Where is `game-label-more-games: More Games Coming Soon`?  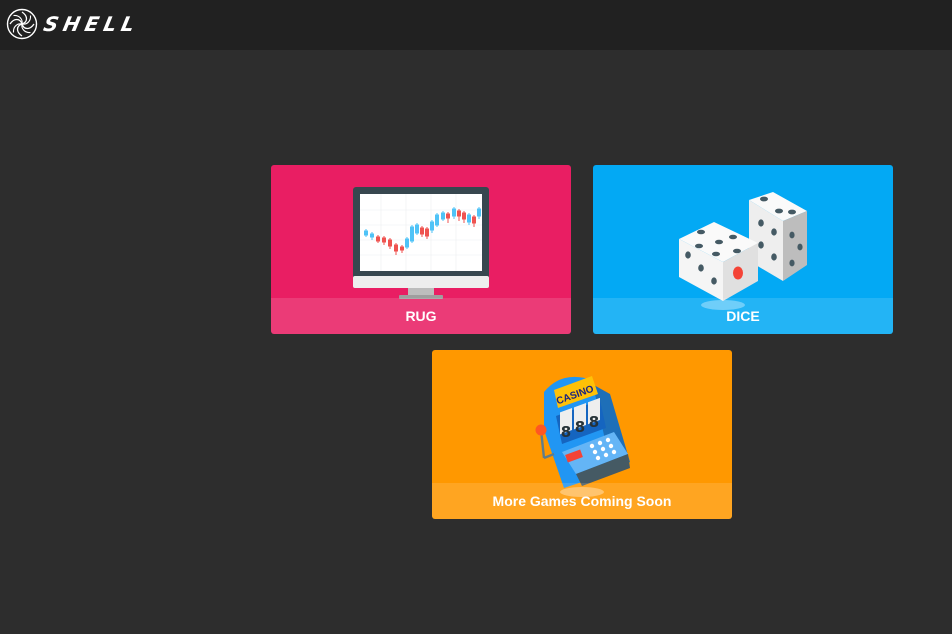
game-label-more-games: More Games Coming Soon is located at coordinates (582, 501).